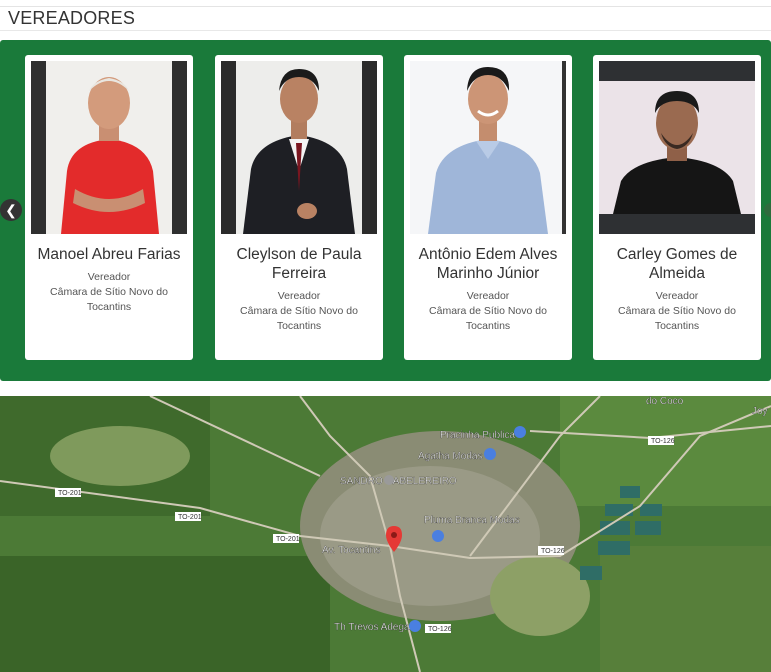 This screenshot has height=672, width=771. Describe the element at coordinates (488, 264) in the screenshot. I see `councilor-name: Antônio Edem Alves Marinho Júnior` at that location.